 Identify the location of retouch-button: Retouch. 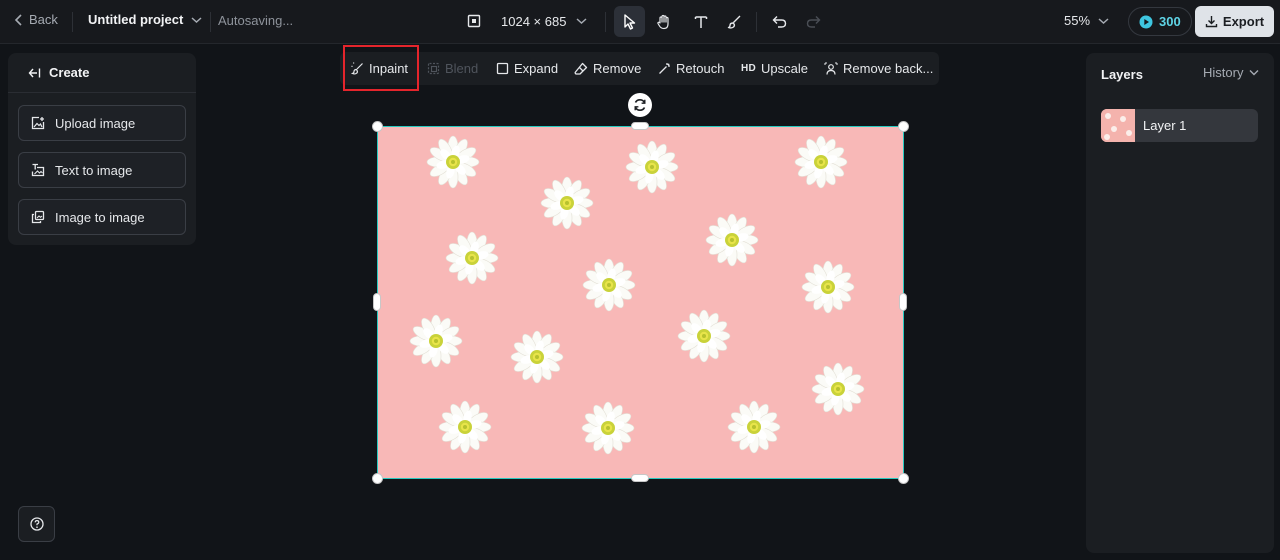
(691, 68).